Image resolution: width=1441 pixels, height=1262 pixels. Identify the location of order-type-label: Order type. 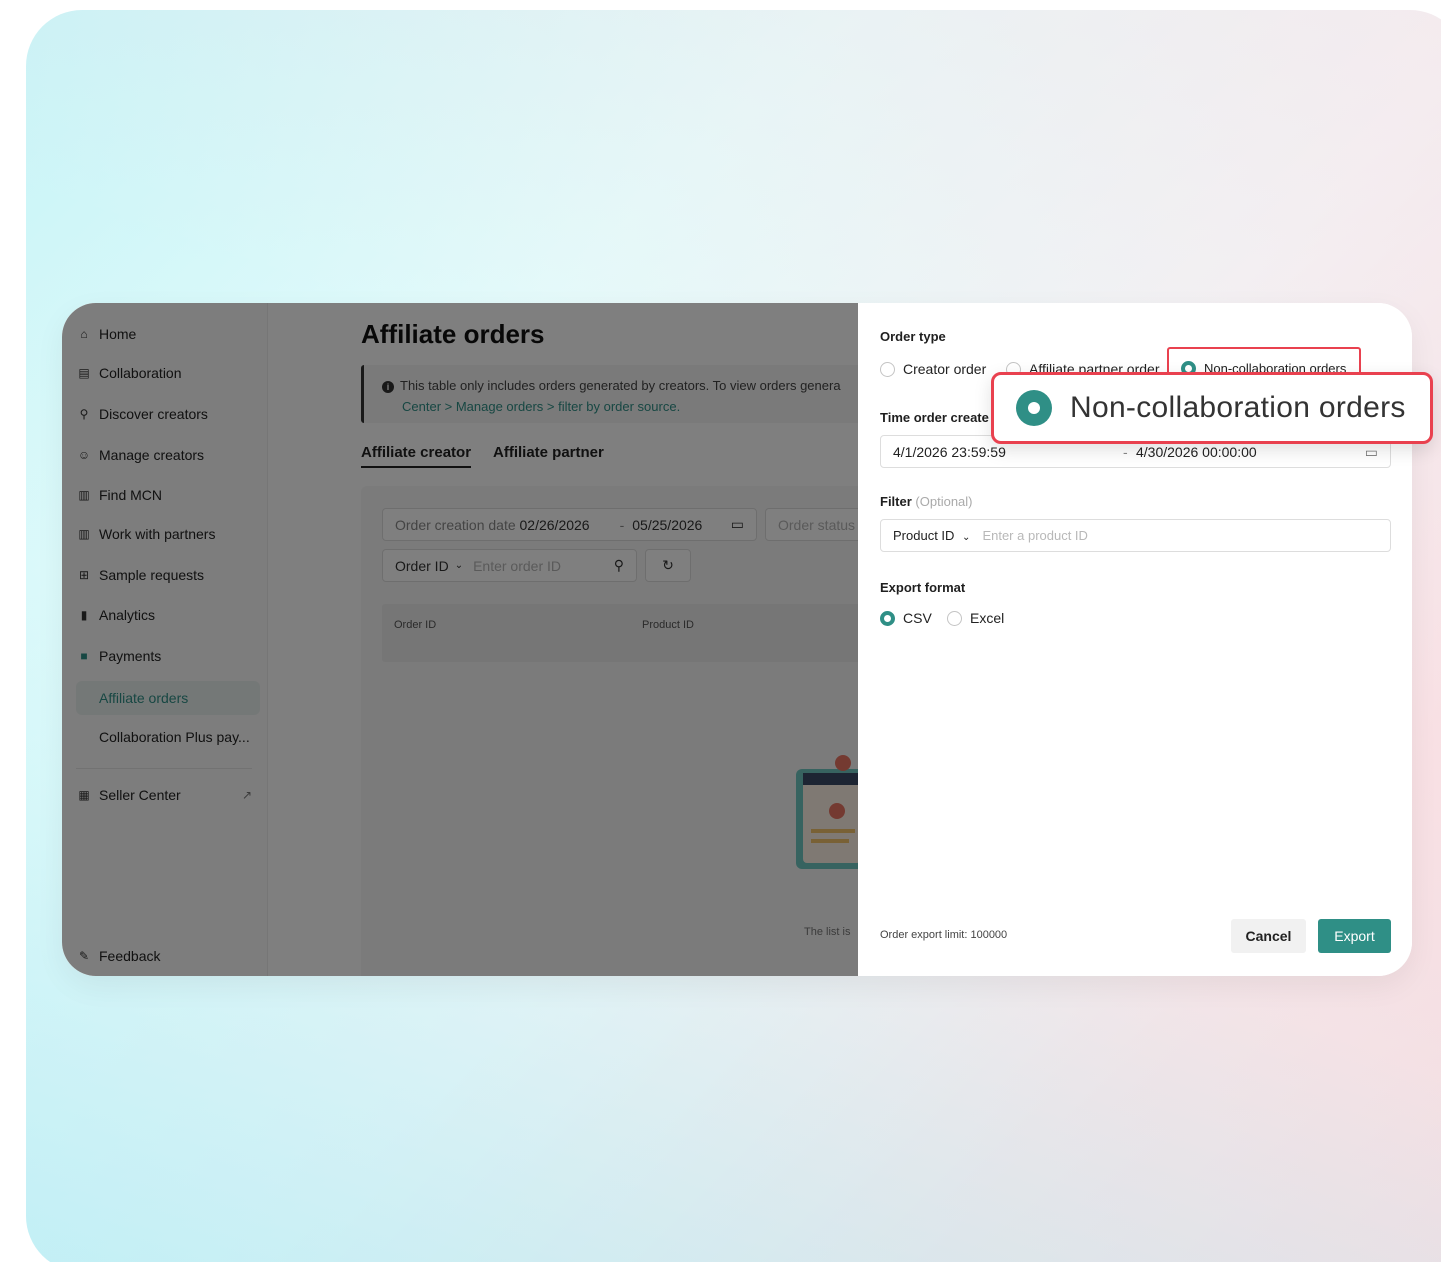
(913, 336).